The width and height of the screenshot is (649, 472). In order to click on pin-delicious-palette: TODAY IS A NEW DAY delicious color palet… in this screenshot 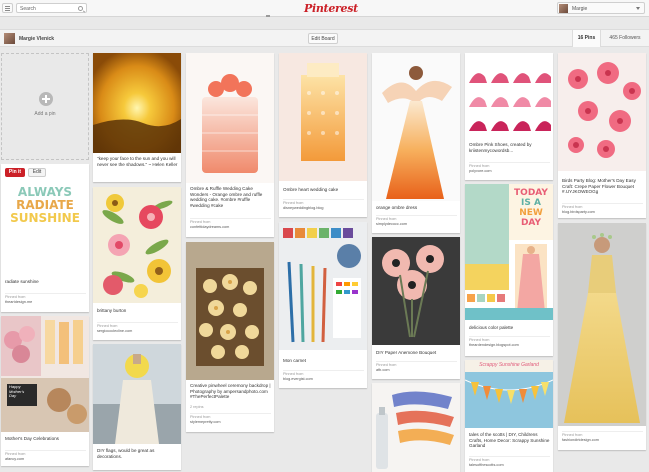, I will do `click(509, 270)`.